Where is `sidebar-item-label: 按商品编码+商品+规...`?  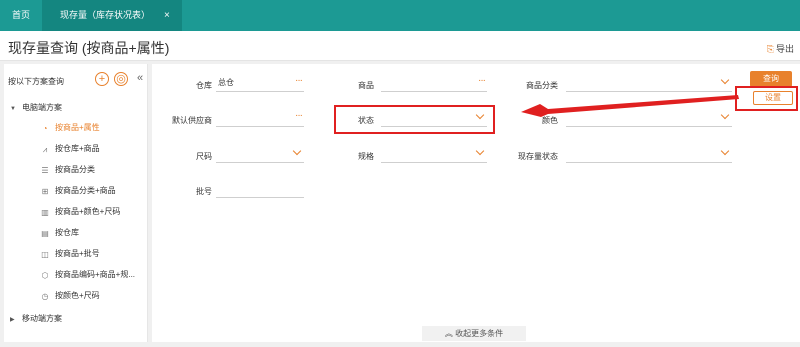 sidebar-item-label: 按商品编码+商品+规... is located at coordinates (95, 274).